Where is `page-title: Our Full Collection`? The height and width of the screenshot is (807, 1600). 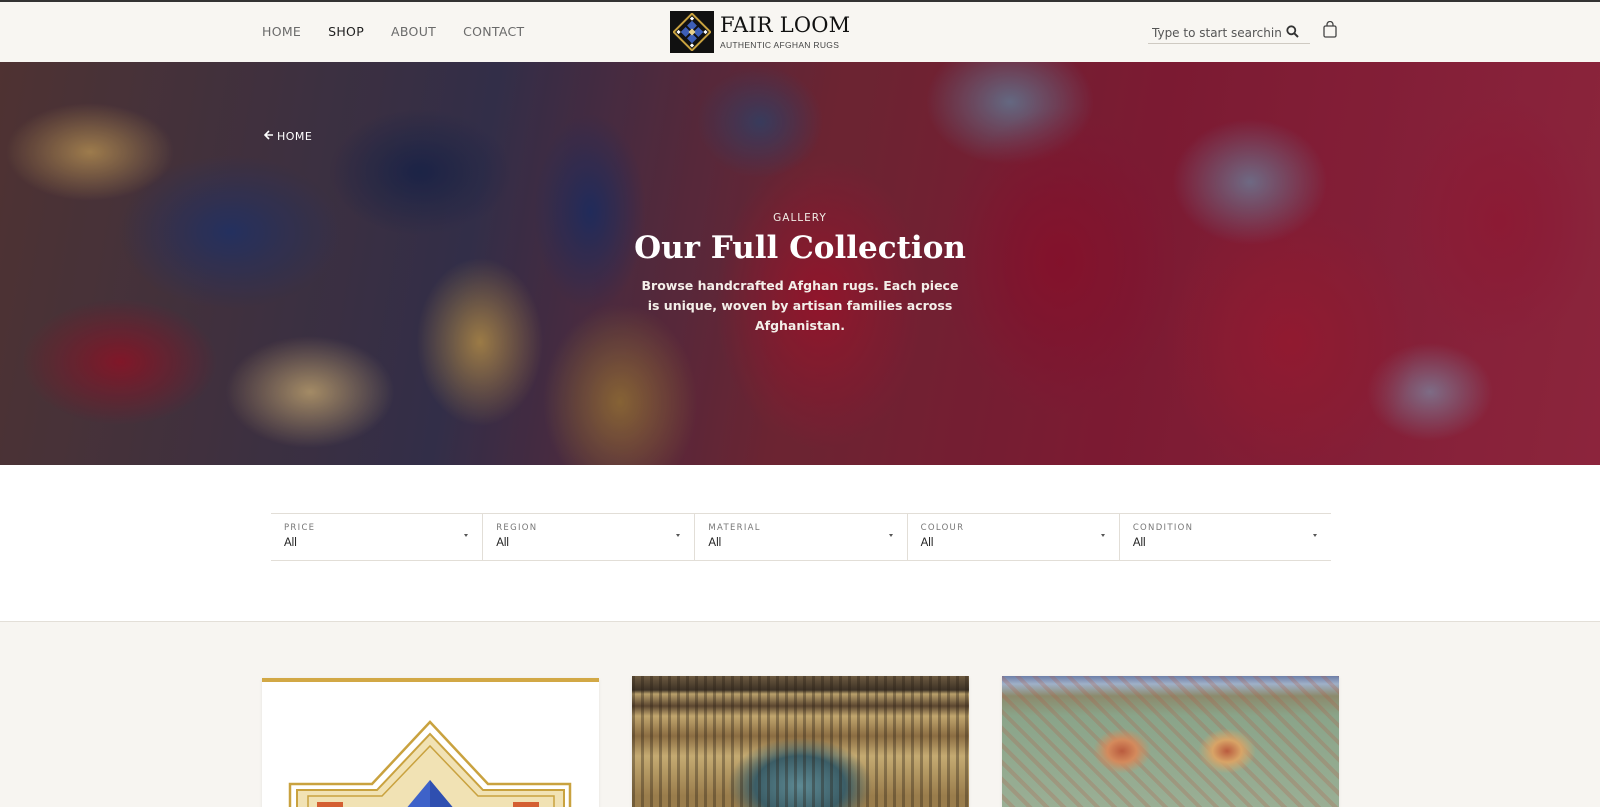 page-title: Our Full Collection is located at coordinates (800, 248).